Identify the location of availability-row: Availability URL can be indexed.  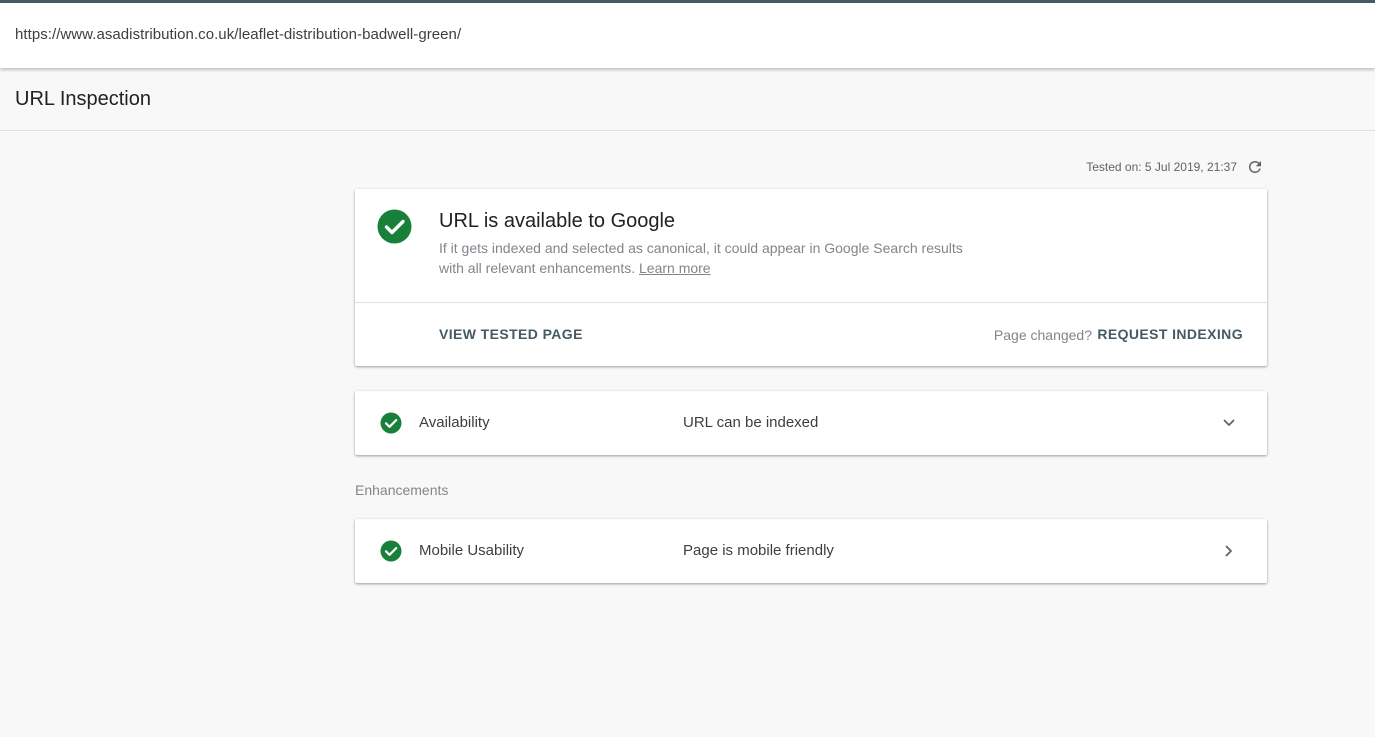
(811, 423).